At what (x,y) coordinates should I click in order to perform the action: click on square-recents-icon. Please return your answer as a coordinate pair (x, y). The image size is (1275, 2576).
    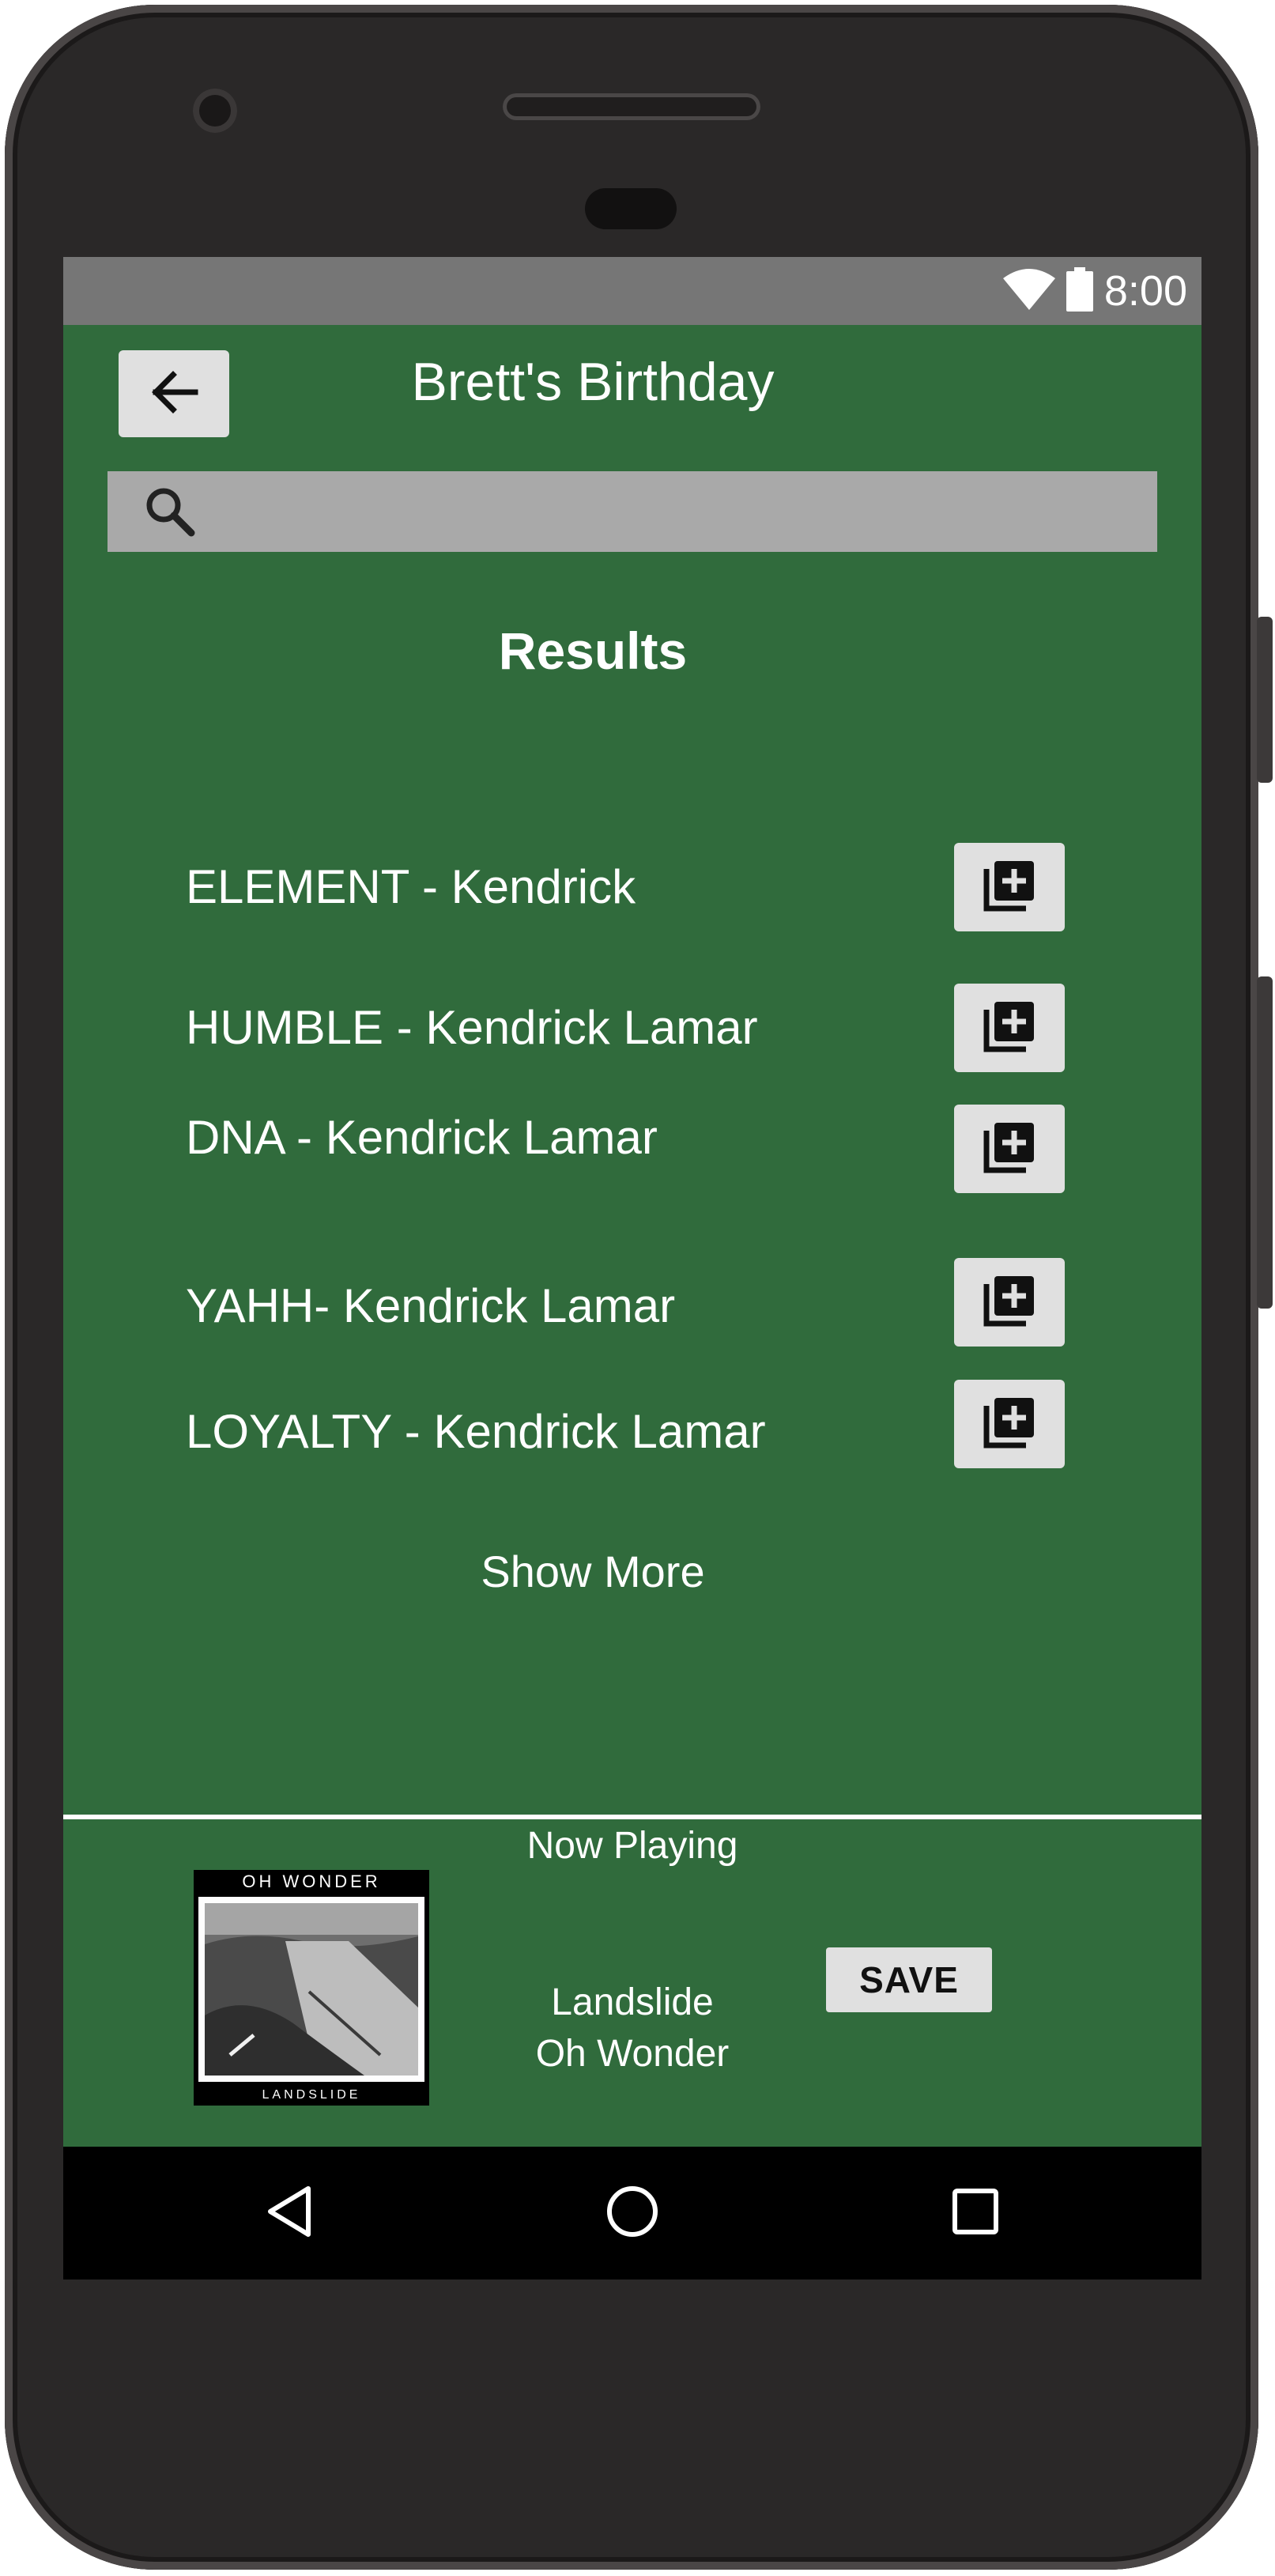
    Looking at the image, I should click on (976, 2213).